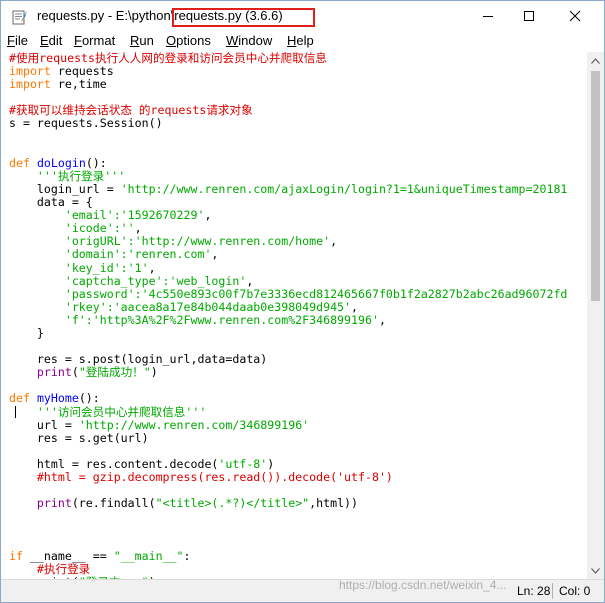 This screenshot has width=605, height=603. What do you see at coordinates (51, 202) in the screenshot?
I see `code-token: data = {` at bounding box center [51, 202].